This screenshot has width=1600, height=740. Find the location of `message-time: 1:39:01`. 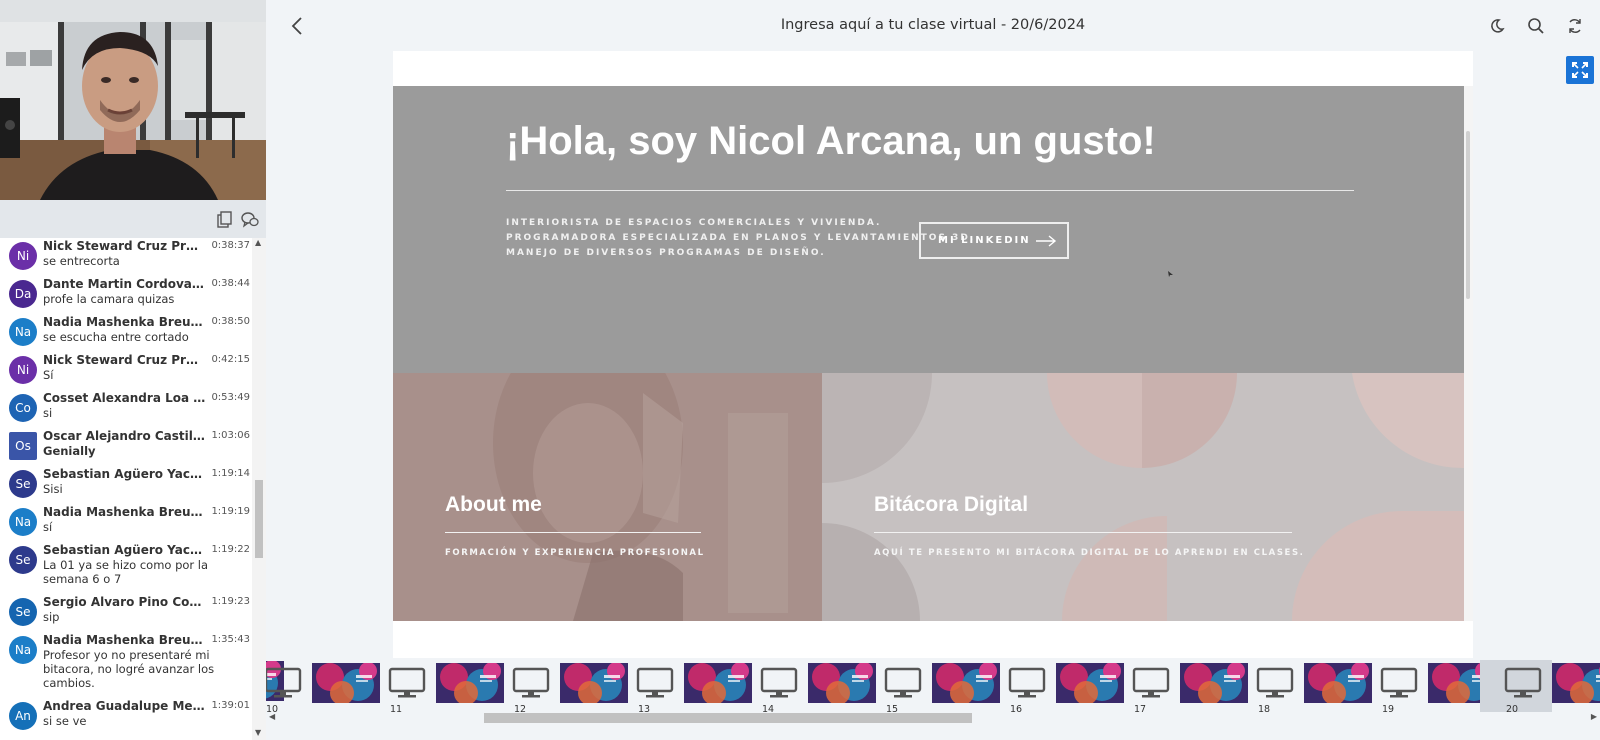

message-time: 1:39:01 is located at coordinates (230, 705).